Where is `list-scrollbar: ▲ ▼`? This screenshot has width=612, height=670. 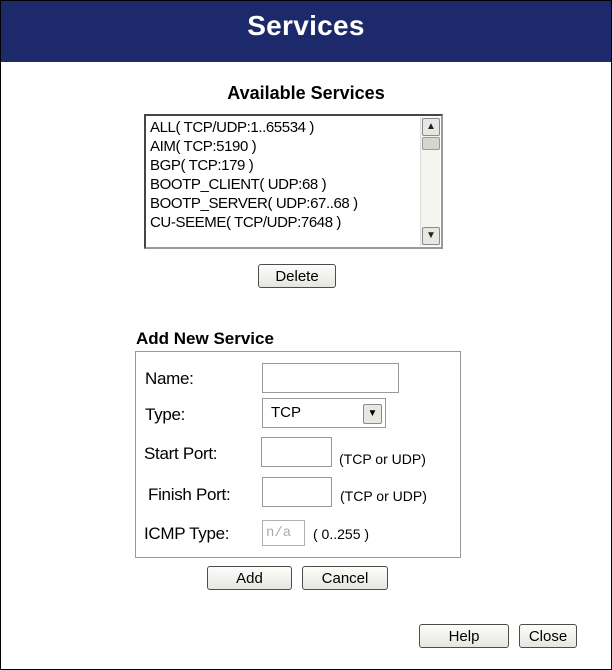
list-scrollbar: ▲ ▼ is located at coordinates (430, 181).